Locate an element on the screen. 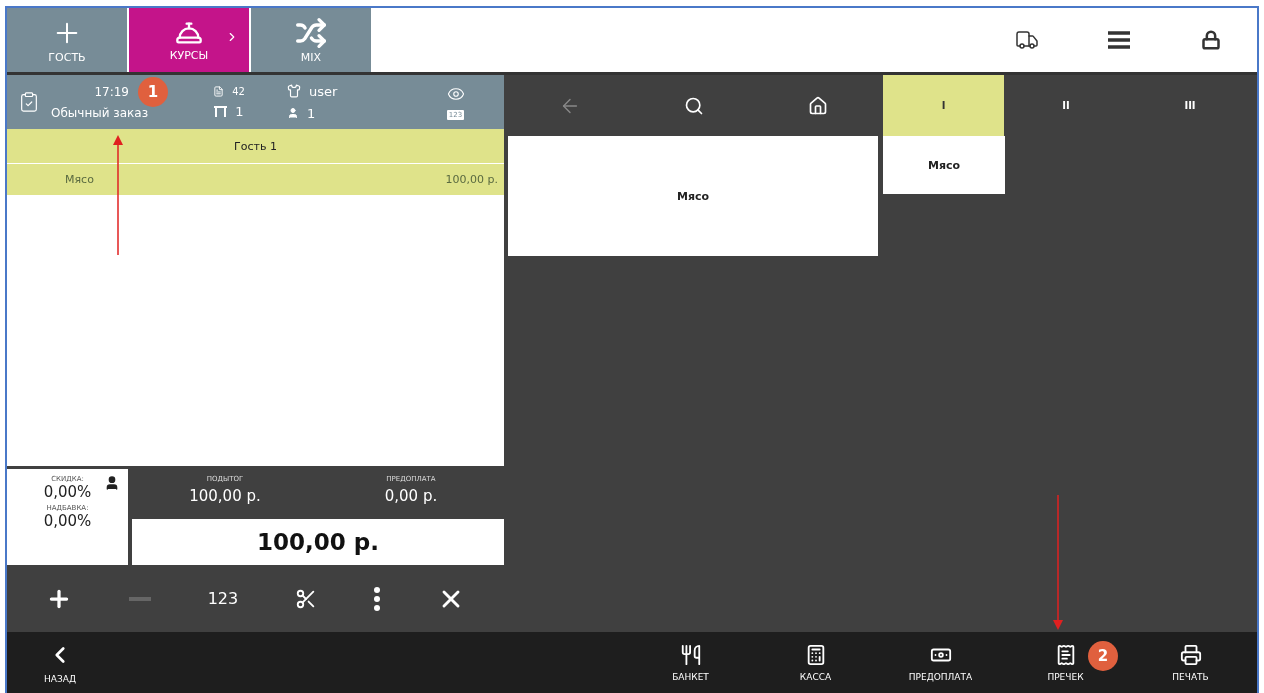 The height and width of the screenshot is (693, 1264). top-tab: КУРСЫ is located at coordinates (190, 40).